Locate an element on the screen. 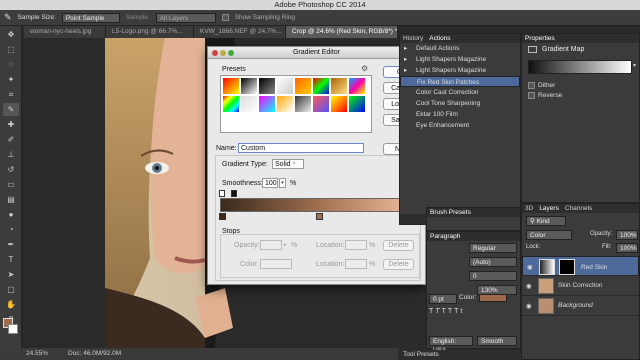 The height and width of the screenshot is (360, 640). antialias-select: Smooth is located at coordinates (497, 341).